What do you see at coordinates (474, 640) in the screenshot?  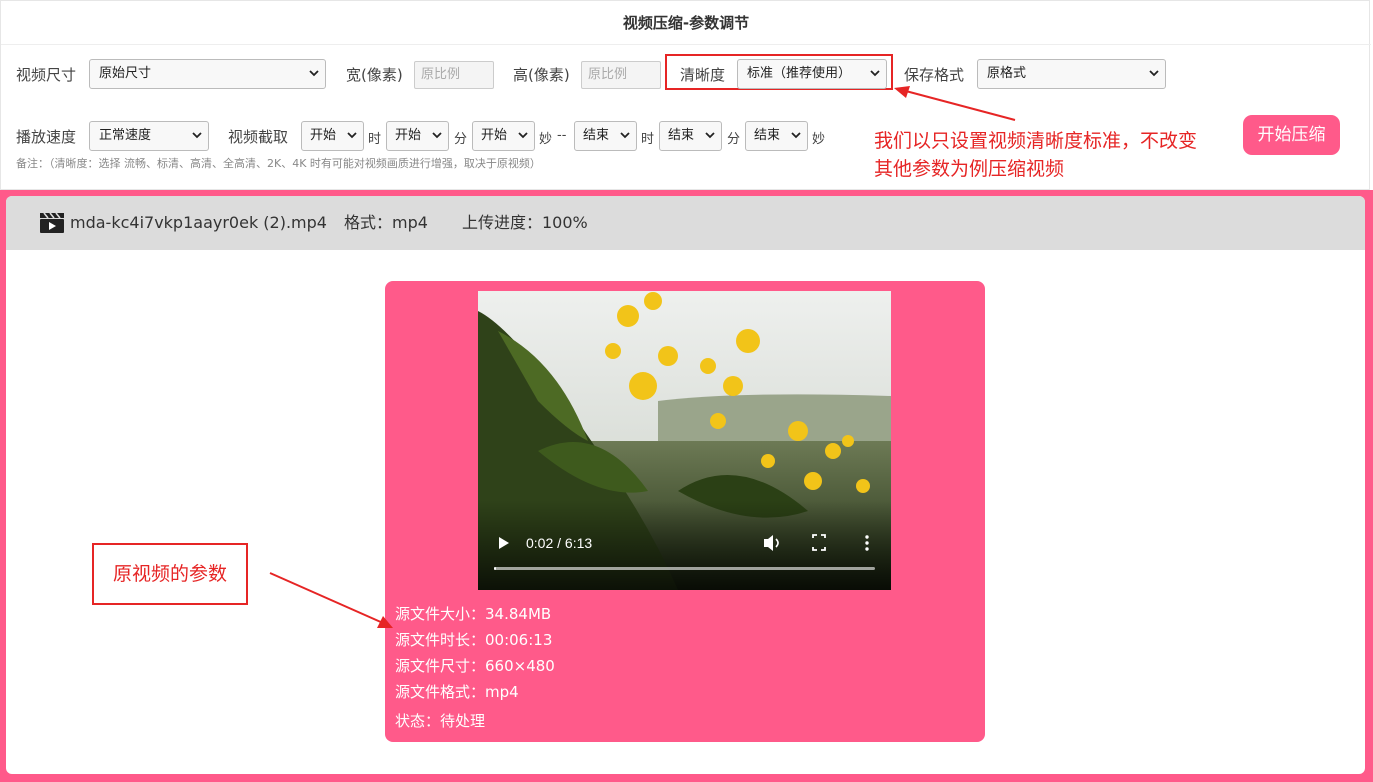 I see `source-duration: 源文件时长：00:06:13` at bounding box center [474, 640].